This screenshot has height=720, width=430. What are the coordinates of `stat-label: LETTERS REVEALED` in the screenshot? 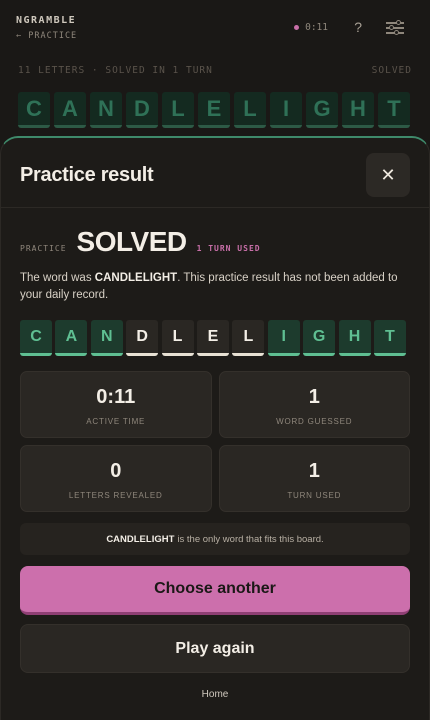 It's located at (115, 495).